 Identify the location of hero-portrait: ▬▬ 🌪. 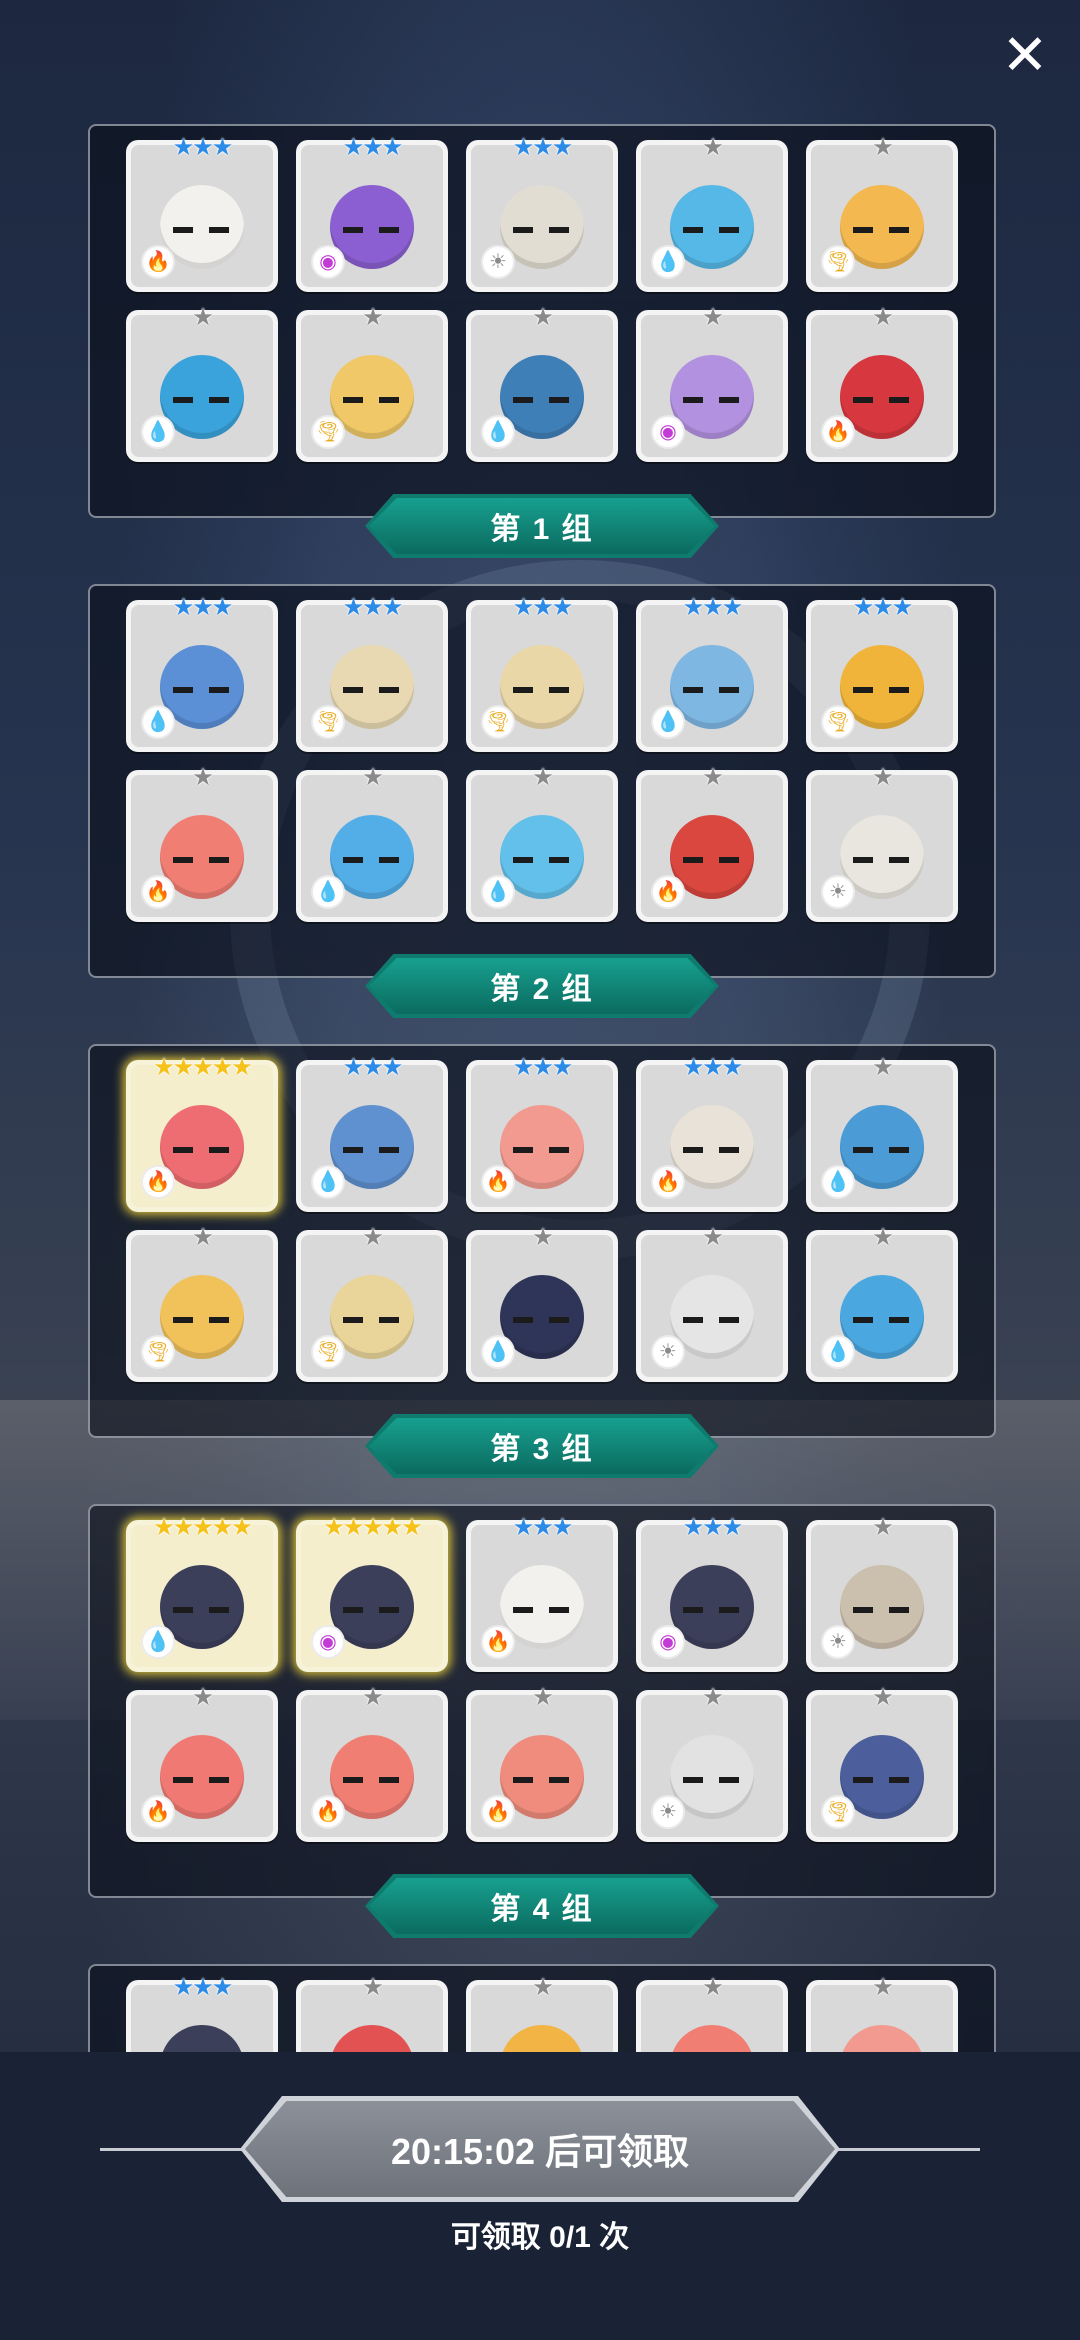
(372, 1306).